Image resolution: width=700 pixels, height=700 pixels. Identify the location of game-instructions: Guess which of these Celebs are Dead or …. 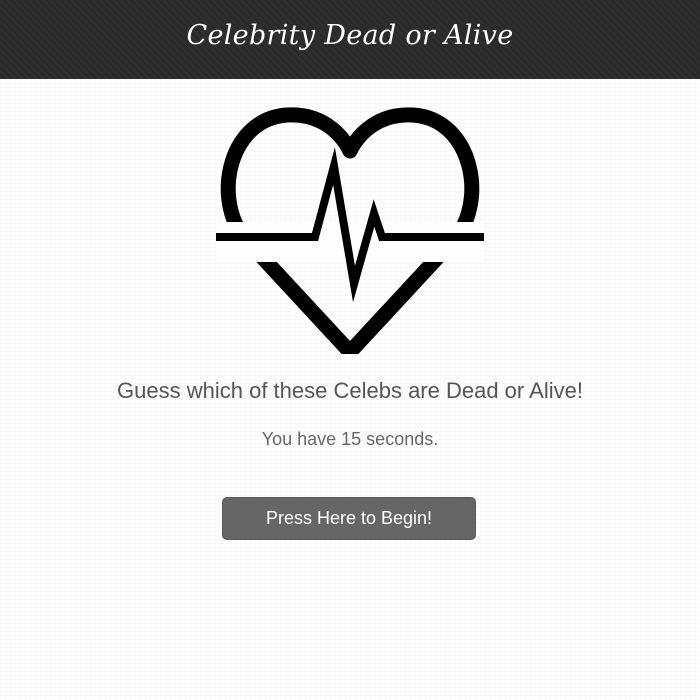
(350, 390).